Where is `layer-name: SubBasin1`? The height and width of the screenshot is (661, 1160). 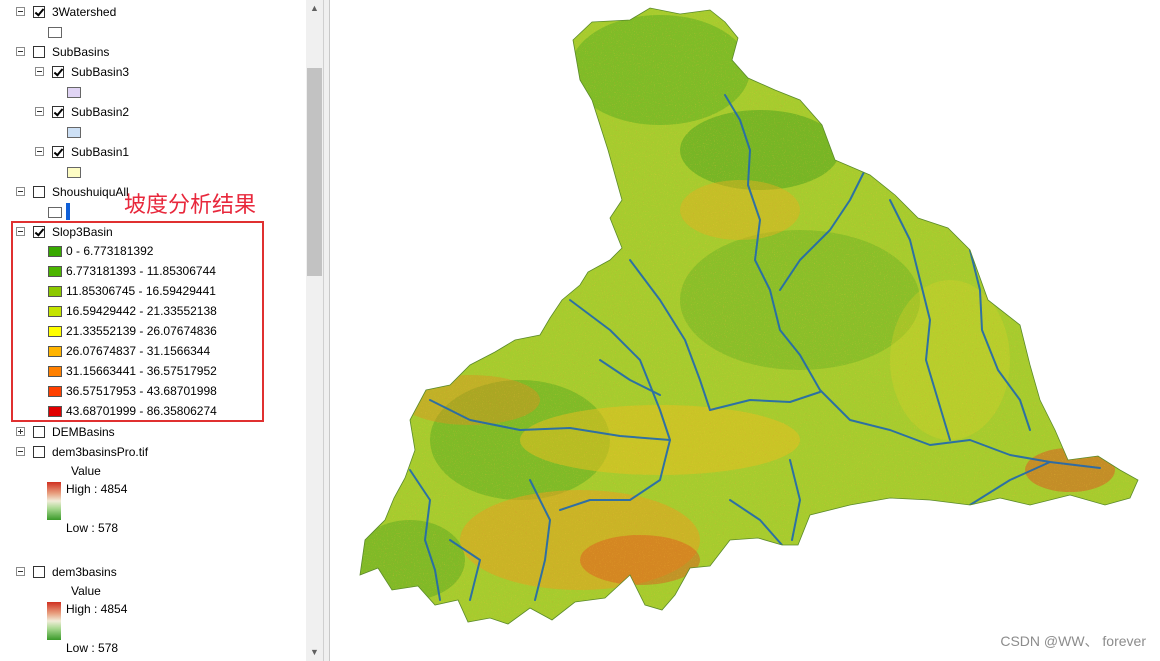 layer-name: SubBasin1 is located at coordinates (100, 152).